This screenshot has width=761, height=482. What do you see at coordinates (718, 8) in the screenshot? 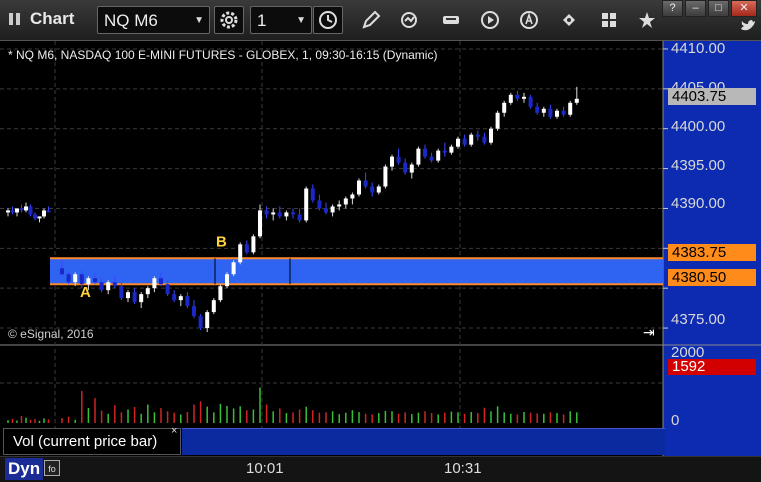
I see `maximize-button: □` at bounding box center [718, 8].